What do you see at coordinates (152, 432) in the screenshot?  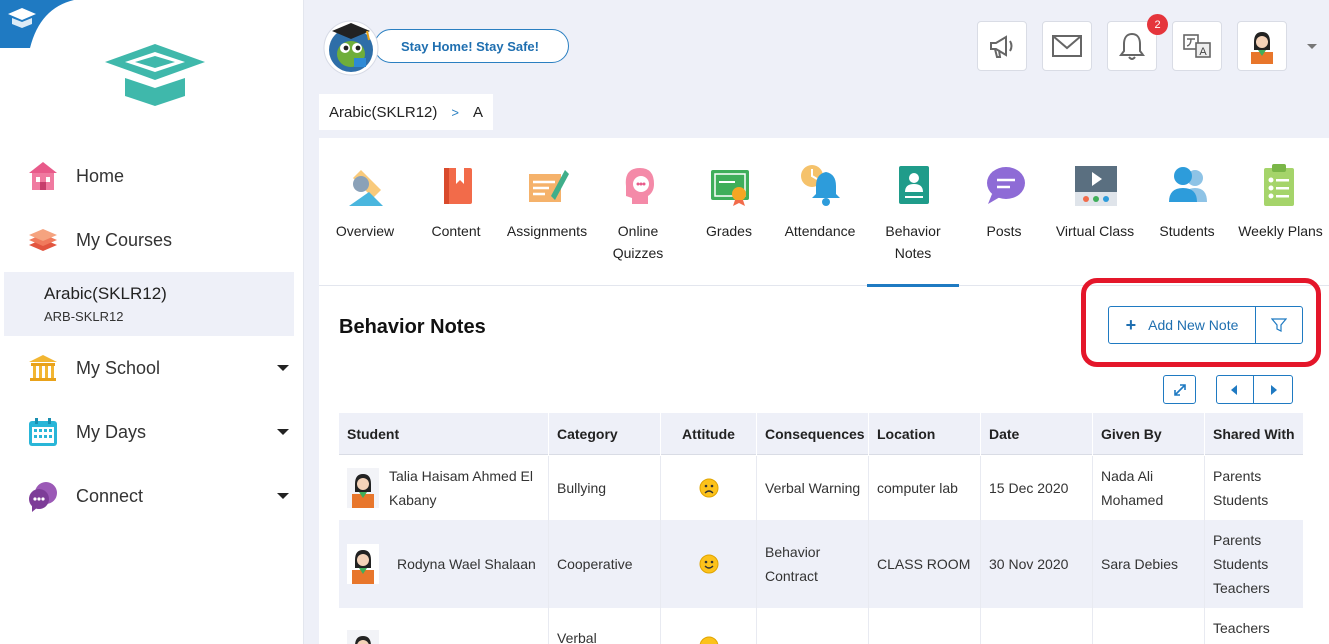 I see `nav-my-days: My Days` at bounding box center [152, 432].